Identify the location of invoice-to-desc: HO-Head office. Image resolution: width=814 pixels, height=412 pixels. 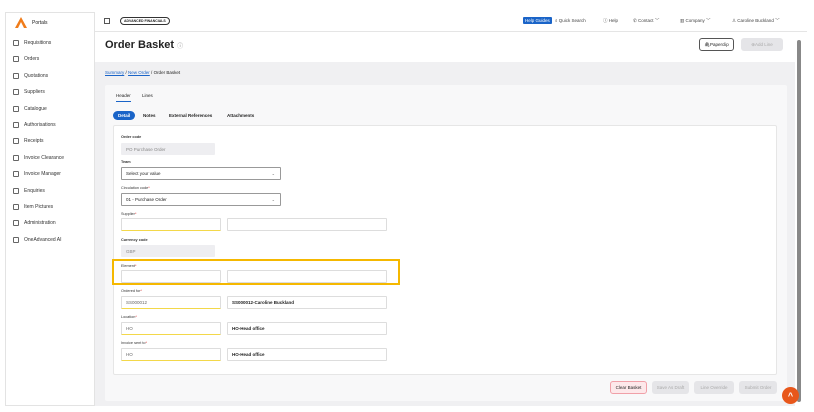
(307, 354).